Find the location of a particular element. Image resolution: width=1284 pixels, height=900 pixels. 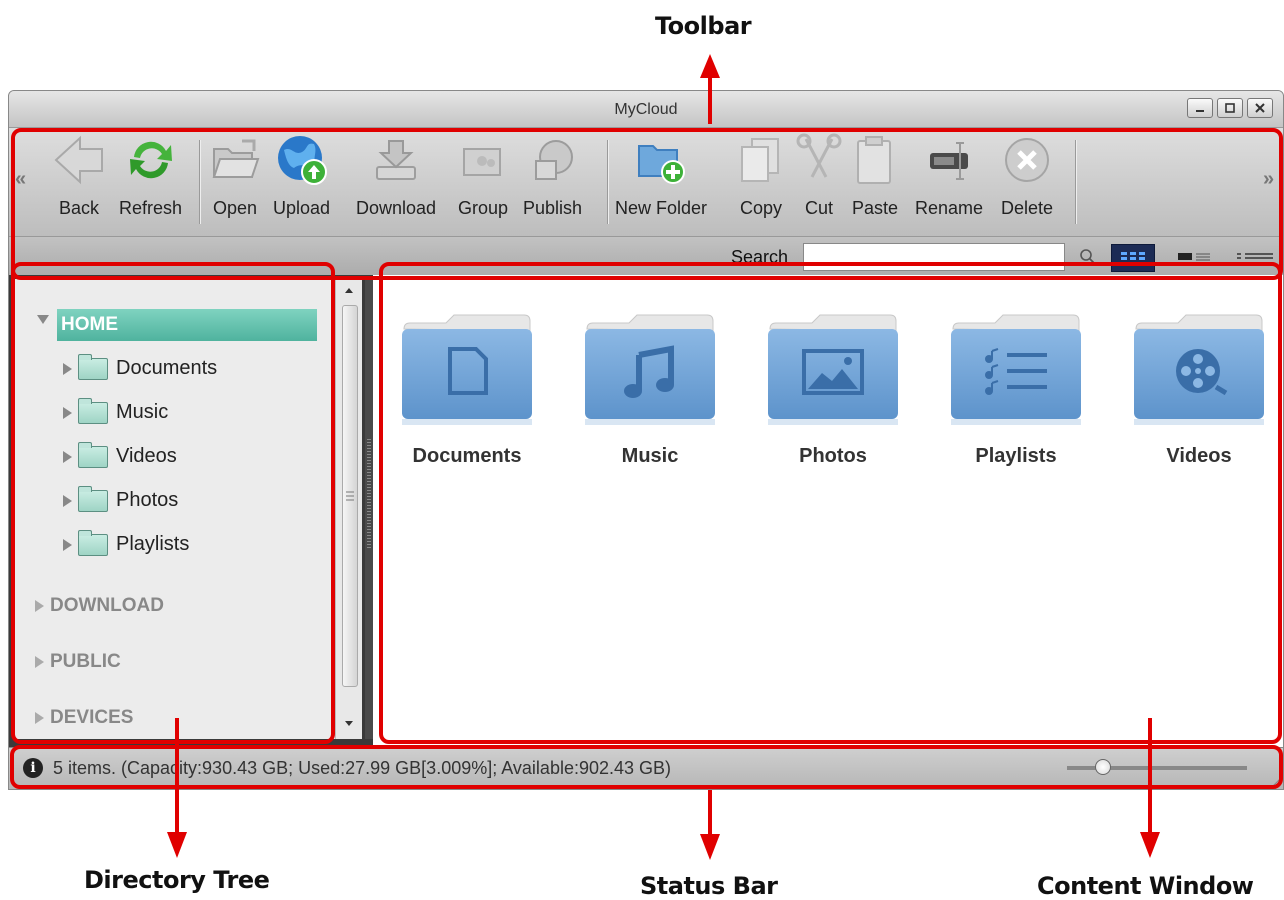

tree-item-photos: Photos is located at coordinates (121, 498).